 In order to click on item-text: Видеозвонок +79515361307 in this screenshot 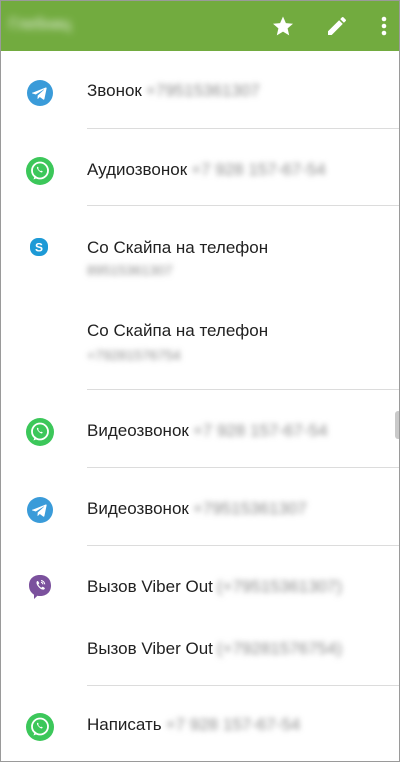, I will do `click(197, 509)`.